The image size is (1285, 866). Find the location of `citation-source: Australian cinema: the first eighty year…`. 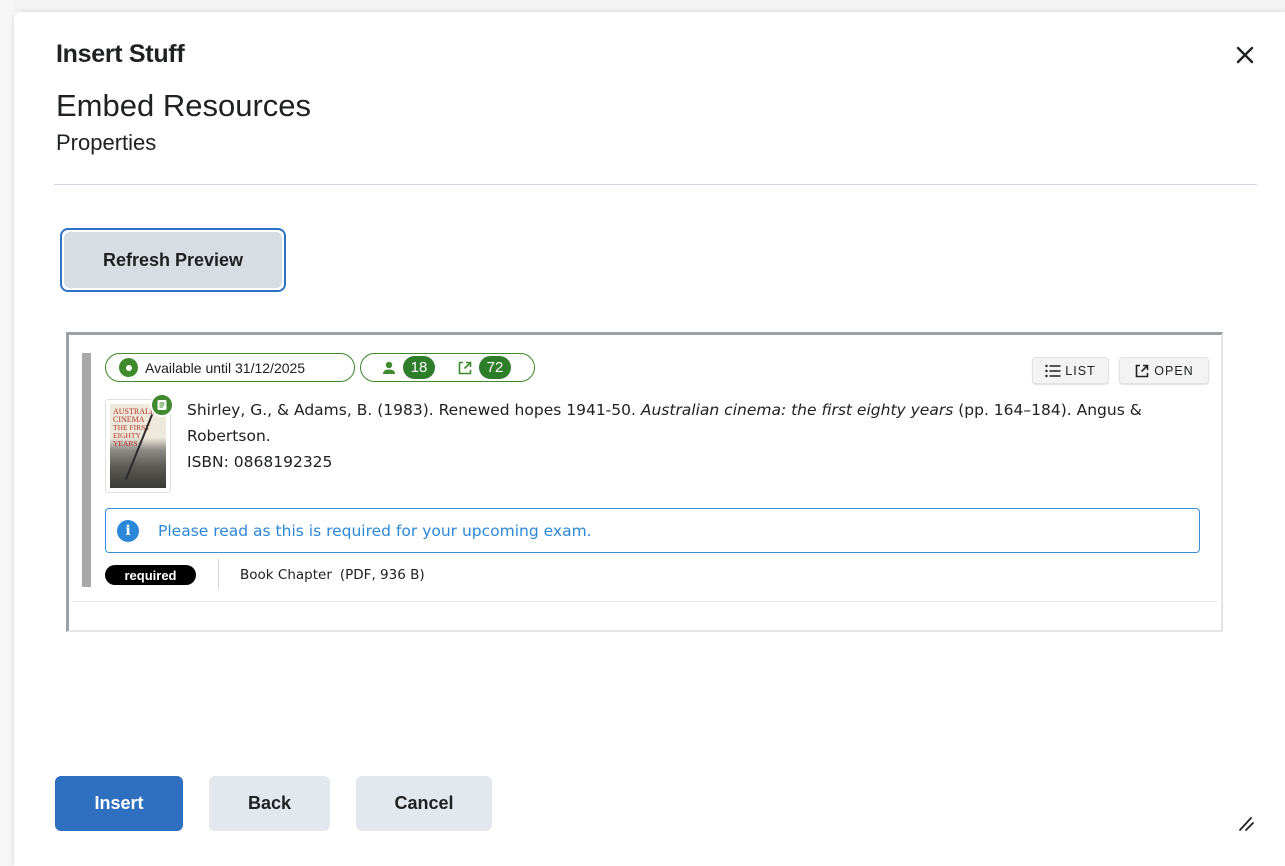

citation-source: Australian cinema: the first eighty year… is located at coordinates (797, 410).